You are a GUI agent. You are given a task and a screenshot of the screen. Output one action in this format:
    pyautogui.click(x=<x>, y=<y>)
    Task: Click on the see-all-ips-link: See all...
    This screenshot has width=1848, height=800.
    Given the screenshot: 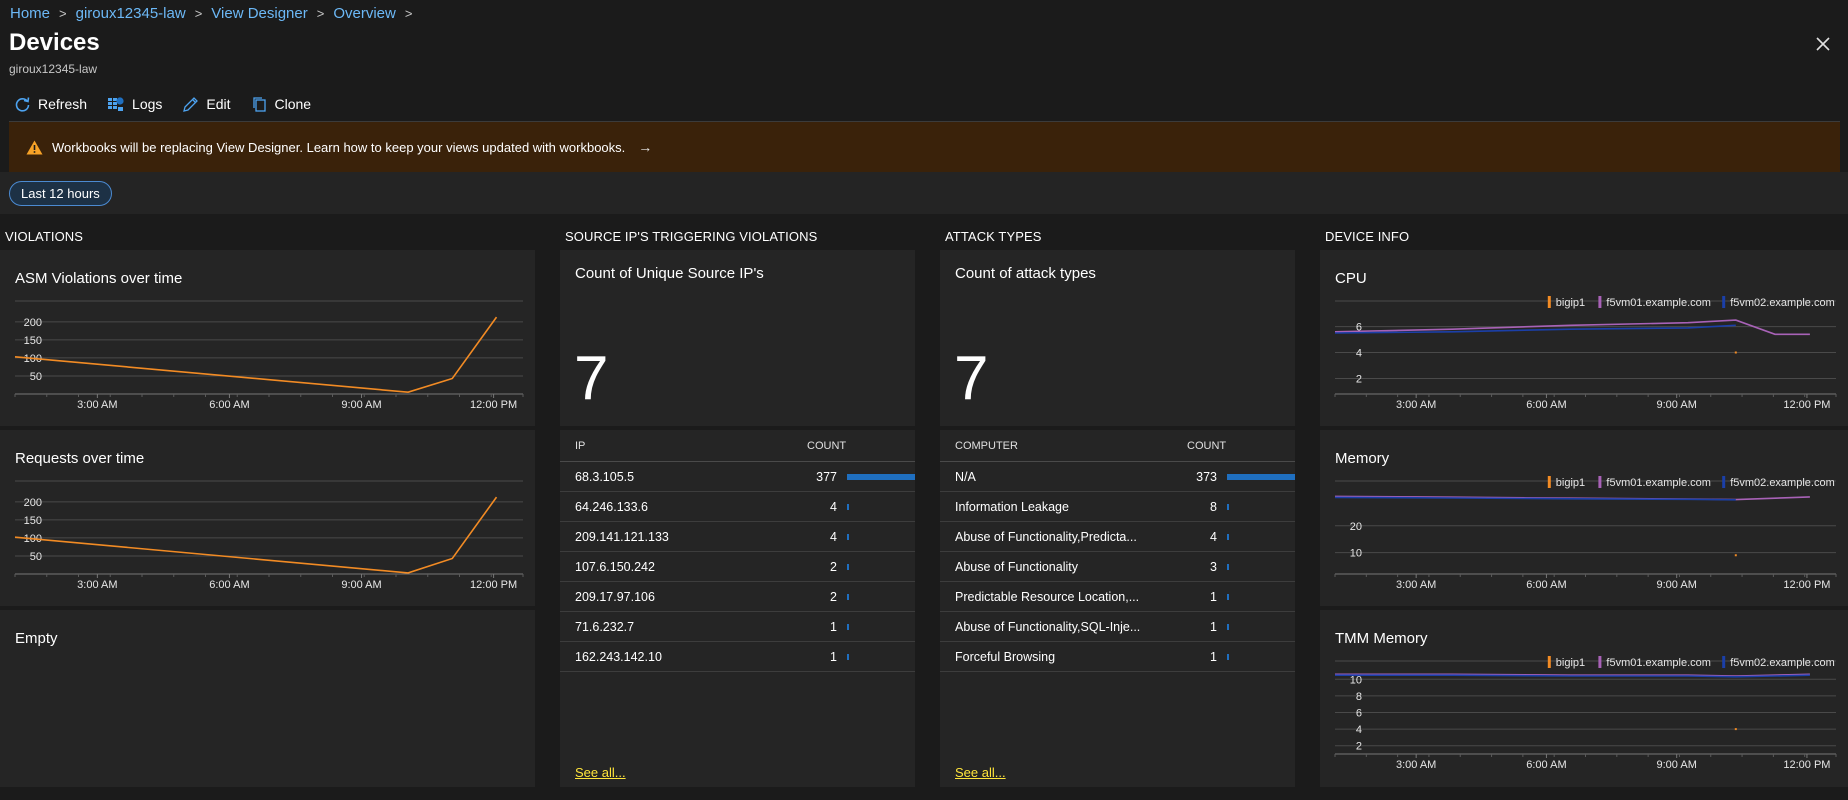 What is the action you would take?
    pyautogui.click(x=600, y=772)
    